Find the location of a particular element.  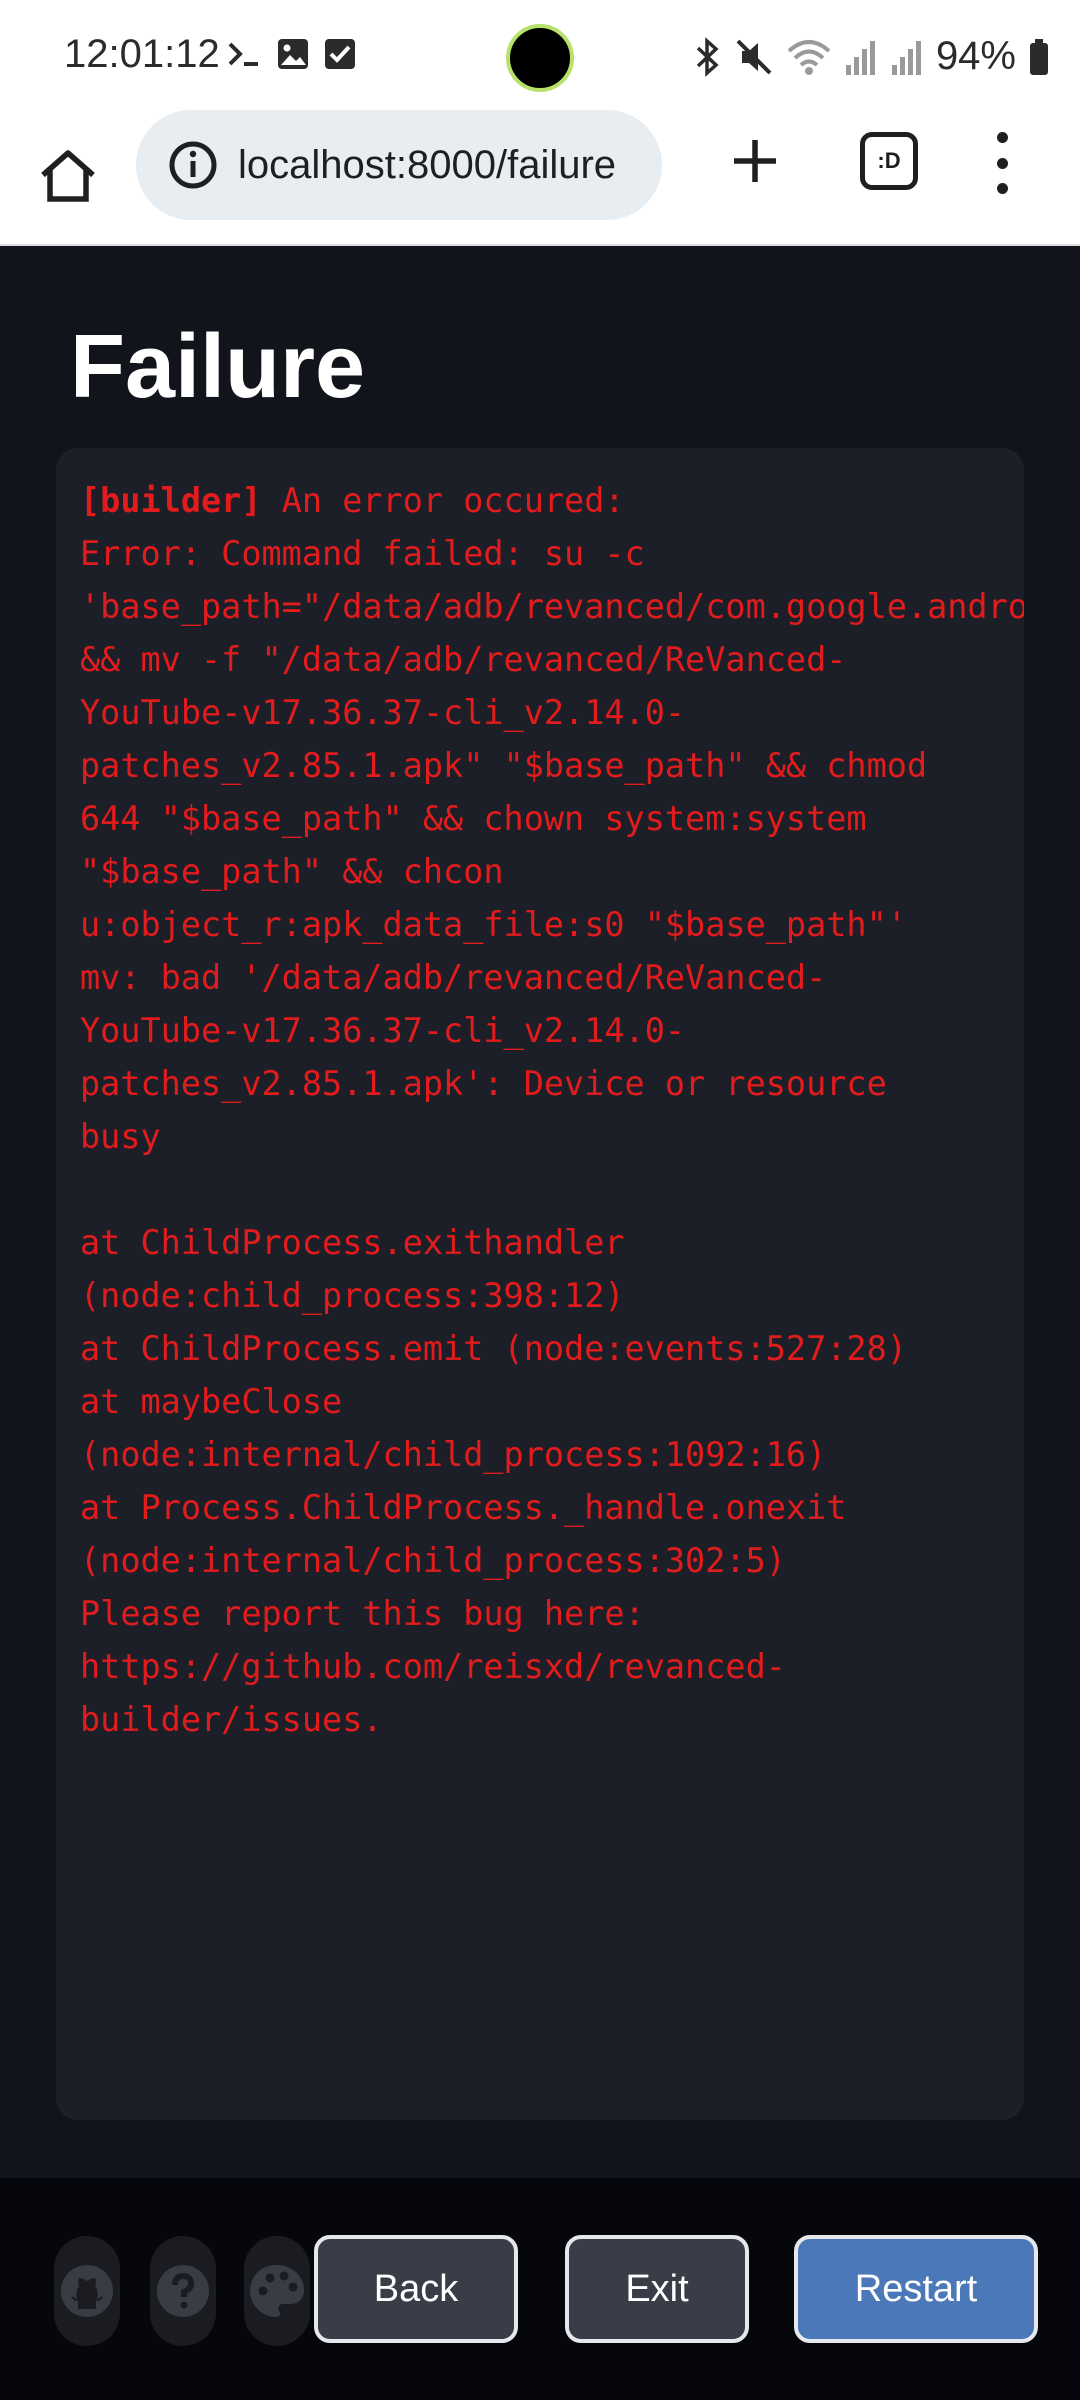

tab-switcher-button: :D is located at coordinates (889, 161).